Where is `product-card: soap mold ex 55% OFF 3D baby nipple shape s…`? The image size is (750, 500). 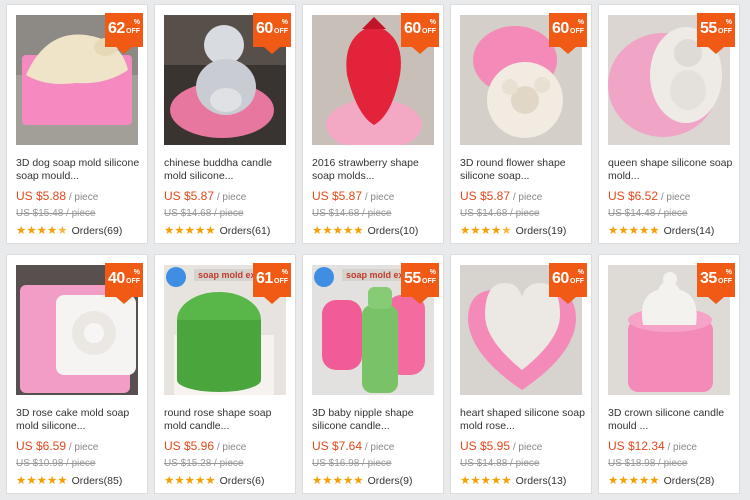 product-card: soap mold ex 55% OFF 3D baby nipple shape s… is located at coordinates (373, 374).